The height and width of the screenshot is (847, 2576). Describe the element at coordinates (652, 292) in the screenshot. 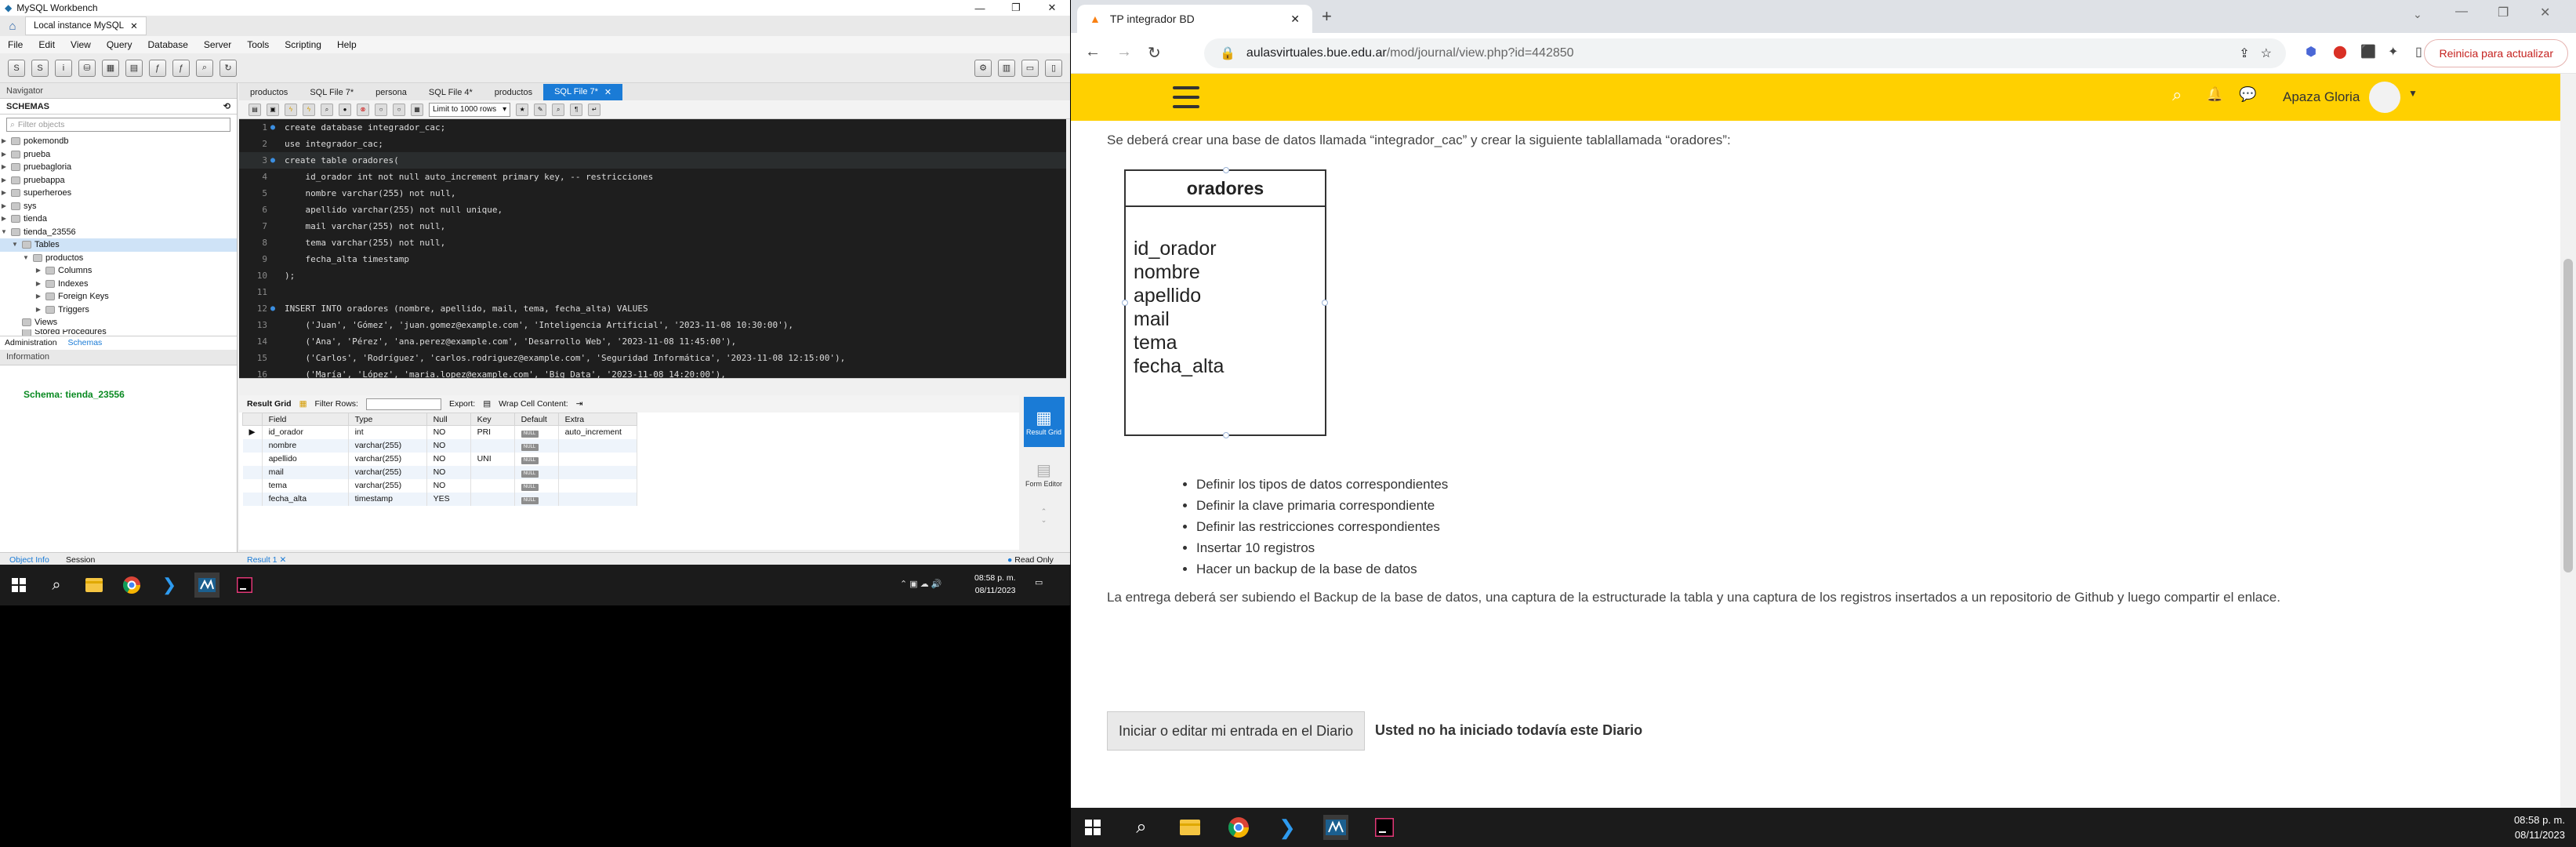

I see `code-line: 11` at that location.